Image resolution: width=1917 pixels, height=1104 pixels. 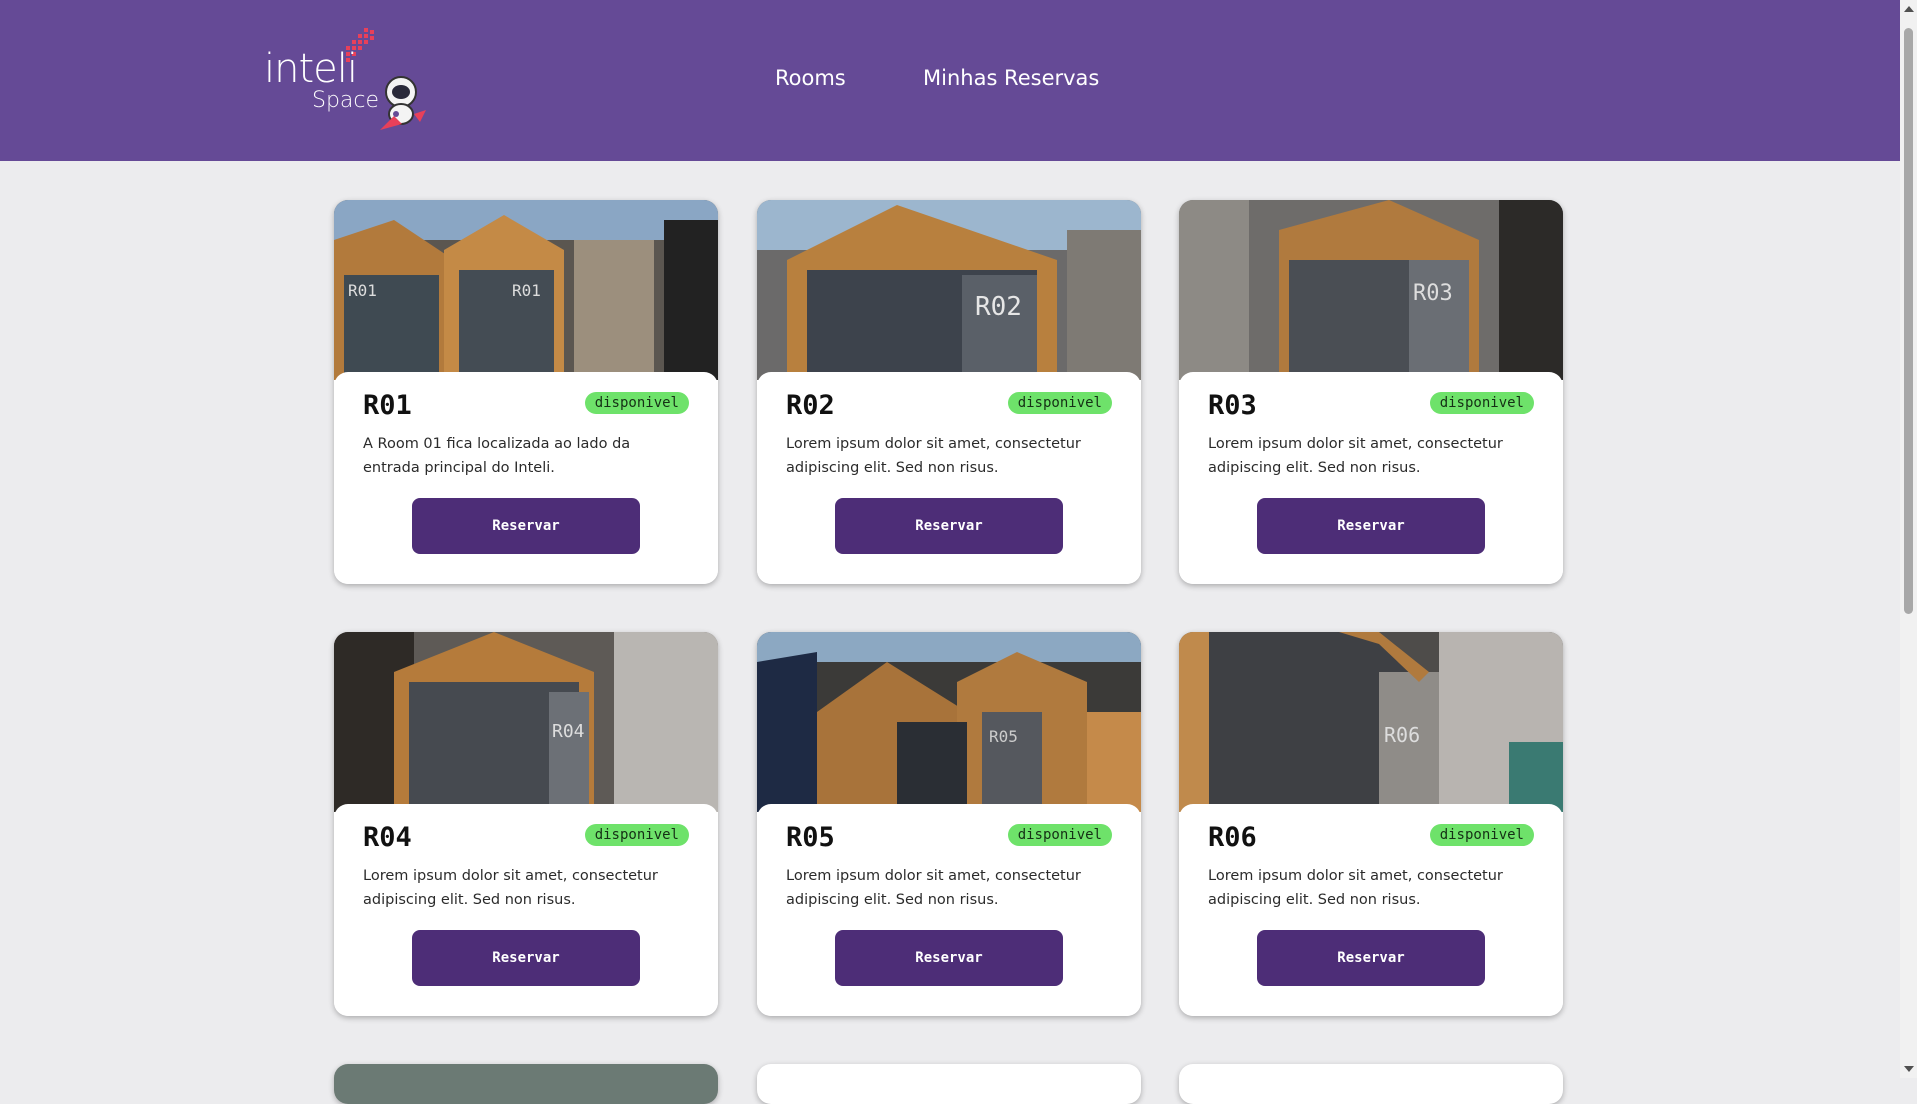 What do you see at coordinates (949, 526) in the screenshot?
I see `reserve-button-r02: Reservar` at bounding box center [949, 526].